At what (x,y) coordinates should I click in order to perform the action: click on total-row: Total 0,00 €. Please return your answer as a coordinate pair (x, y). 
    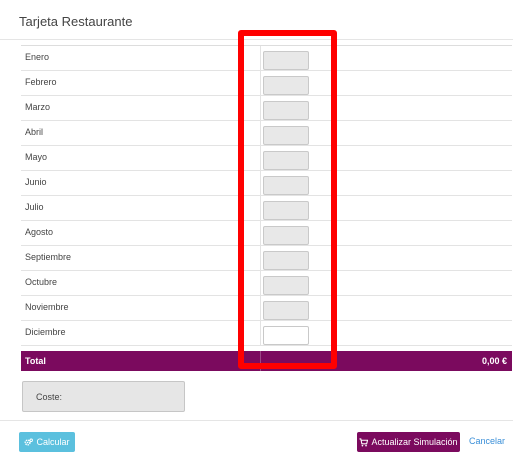
    Looking at the image, I should click on (266, 361).